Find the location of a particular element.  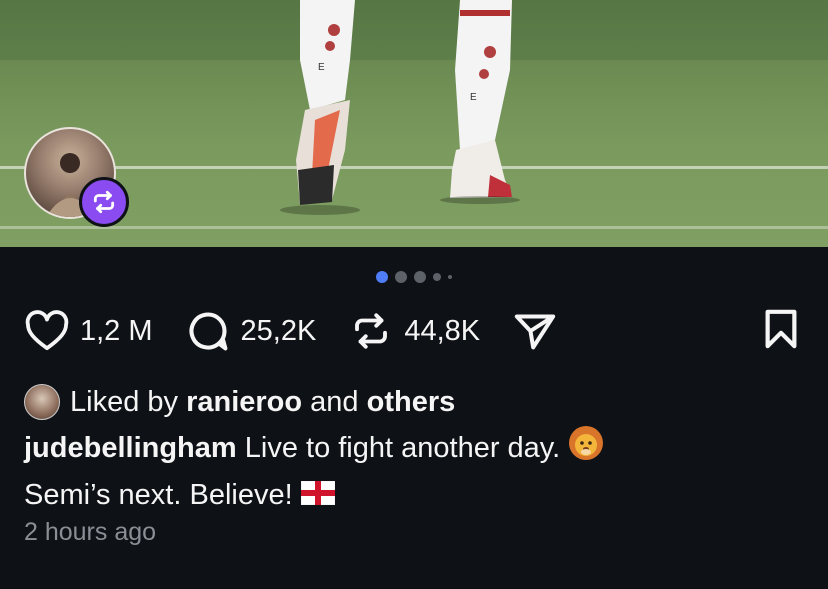

repost-icon is located at coordinates (371, 331).